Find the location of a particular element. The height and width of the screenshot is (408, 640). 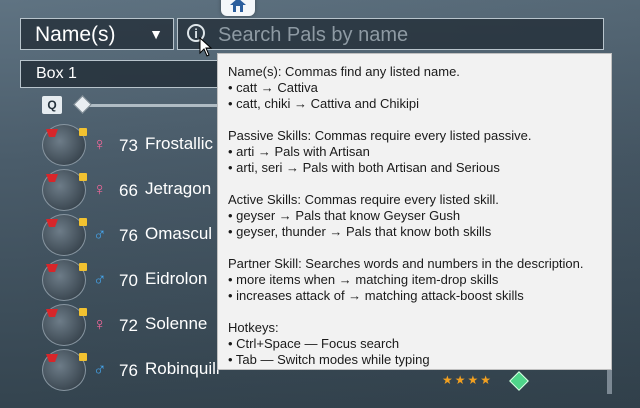

rank-stars-icon: ★★★★ is located at coordinates (468, 380).